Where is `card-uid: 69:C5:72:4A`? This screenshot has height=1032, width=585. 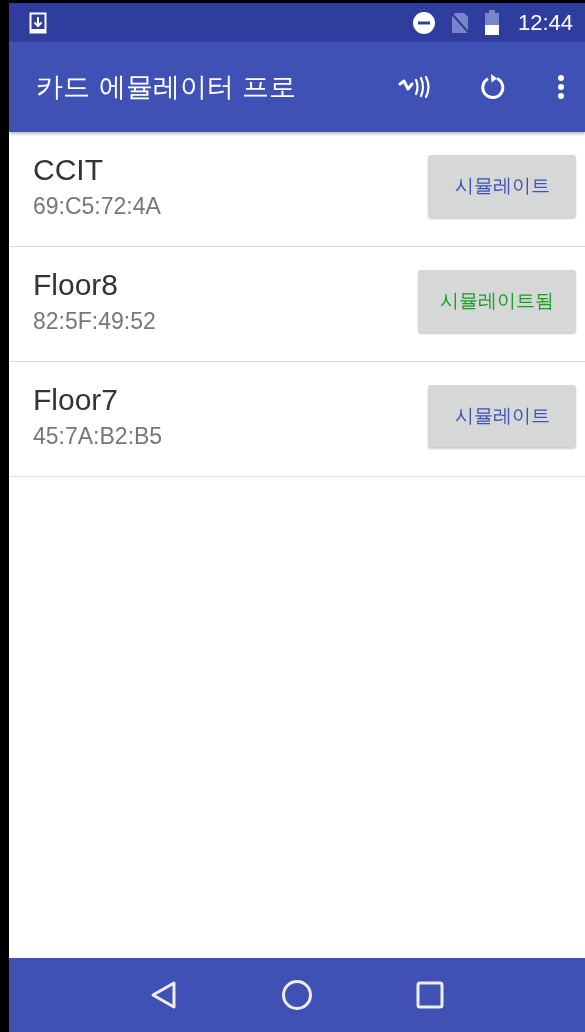 card-uid: 69:C5:72:4A is located at coordinates (97, 206).